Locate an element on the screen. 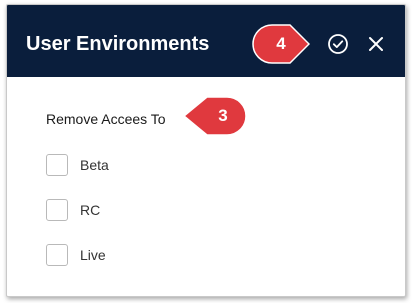 The image size is (413, 303). option-rc: RC is located at coordinates (73, 210).